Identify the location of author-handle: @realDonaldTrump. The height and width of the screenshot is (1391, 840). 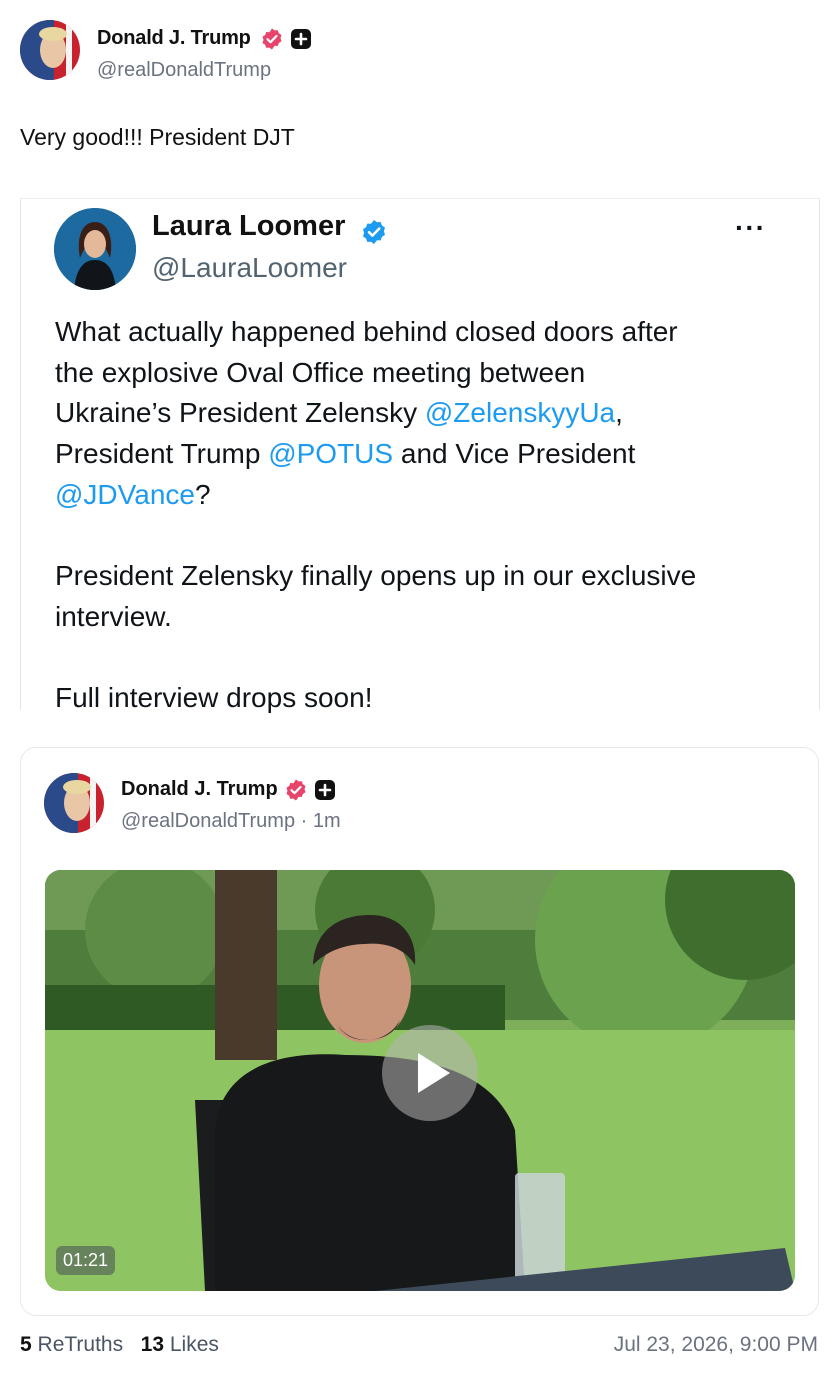
(184, 70).